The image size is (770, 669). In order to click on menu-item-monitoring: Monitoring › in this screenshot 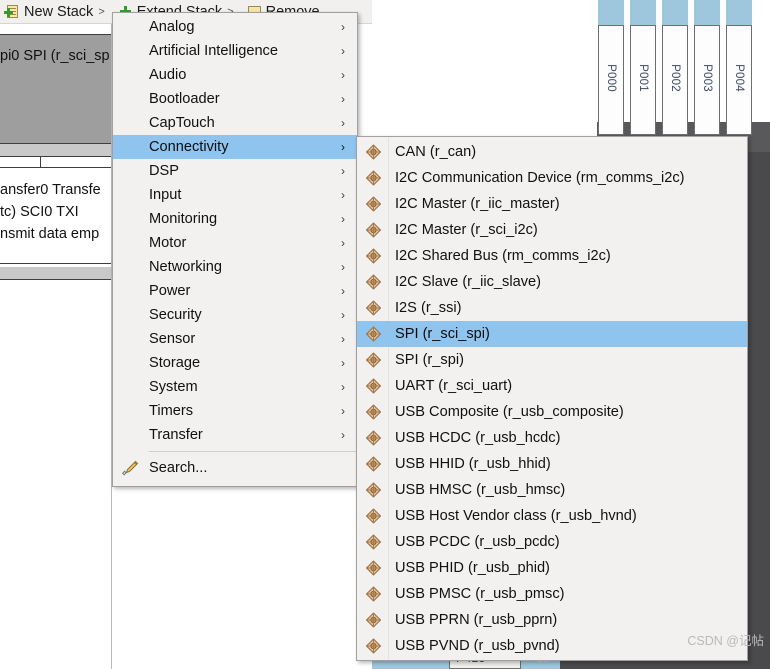, I will do `click(235, 219)`.